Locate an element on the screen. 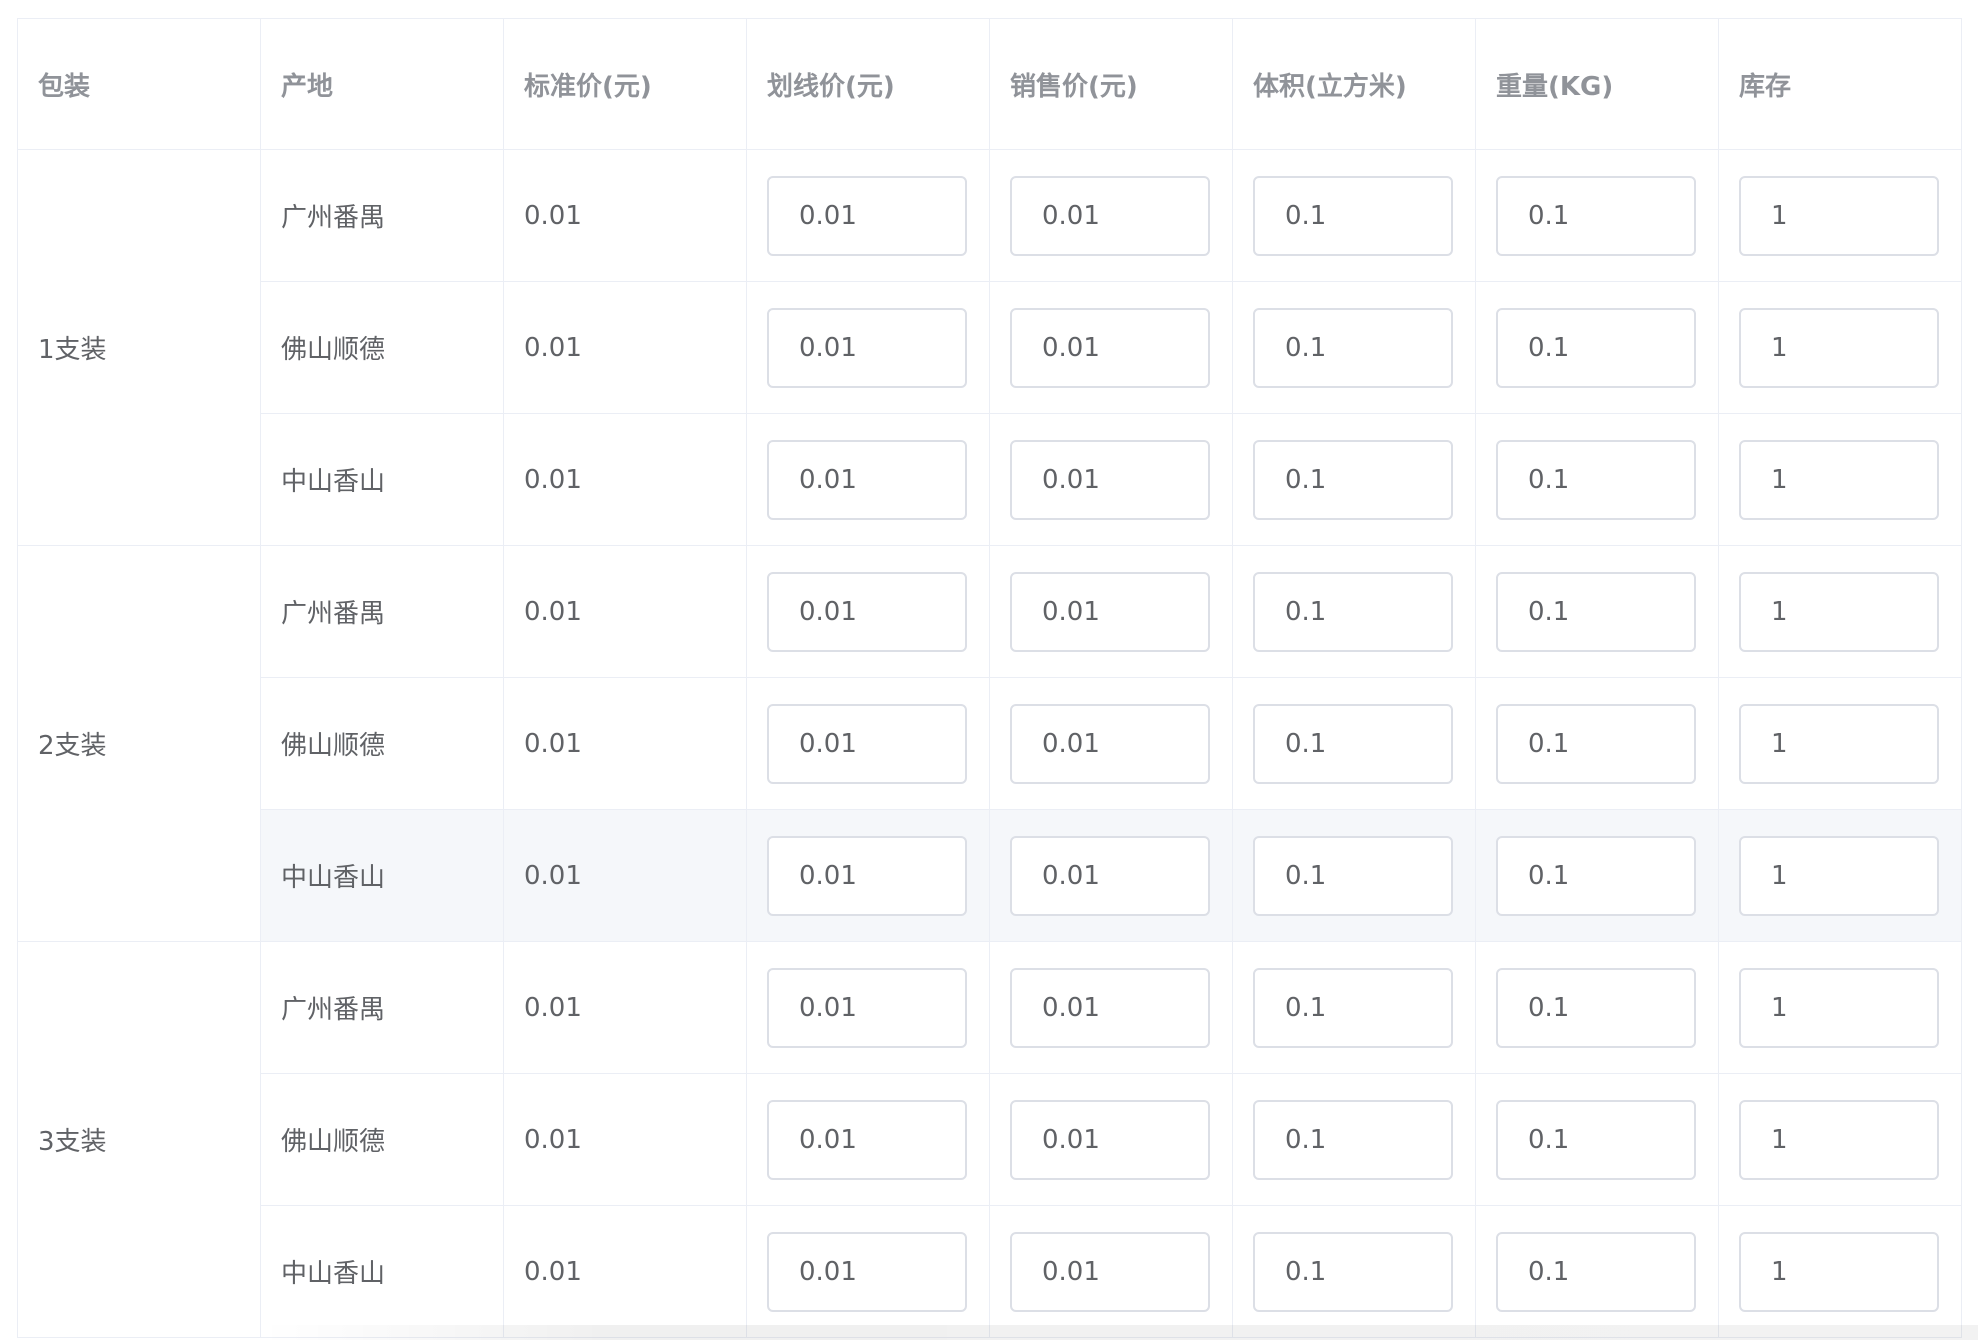  header-weight: 重量(KG) is located at coordinates (1597, 84).